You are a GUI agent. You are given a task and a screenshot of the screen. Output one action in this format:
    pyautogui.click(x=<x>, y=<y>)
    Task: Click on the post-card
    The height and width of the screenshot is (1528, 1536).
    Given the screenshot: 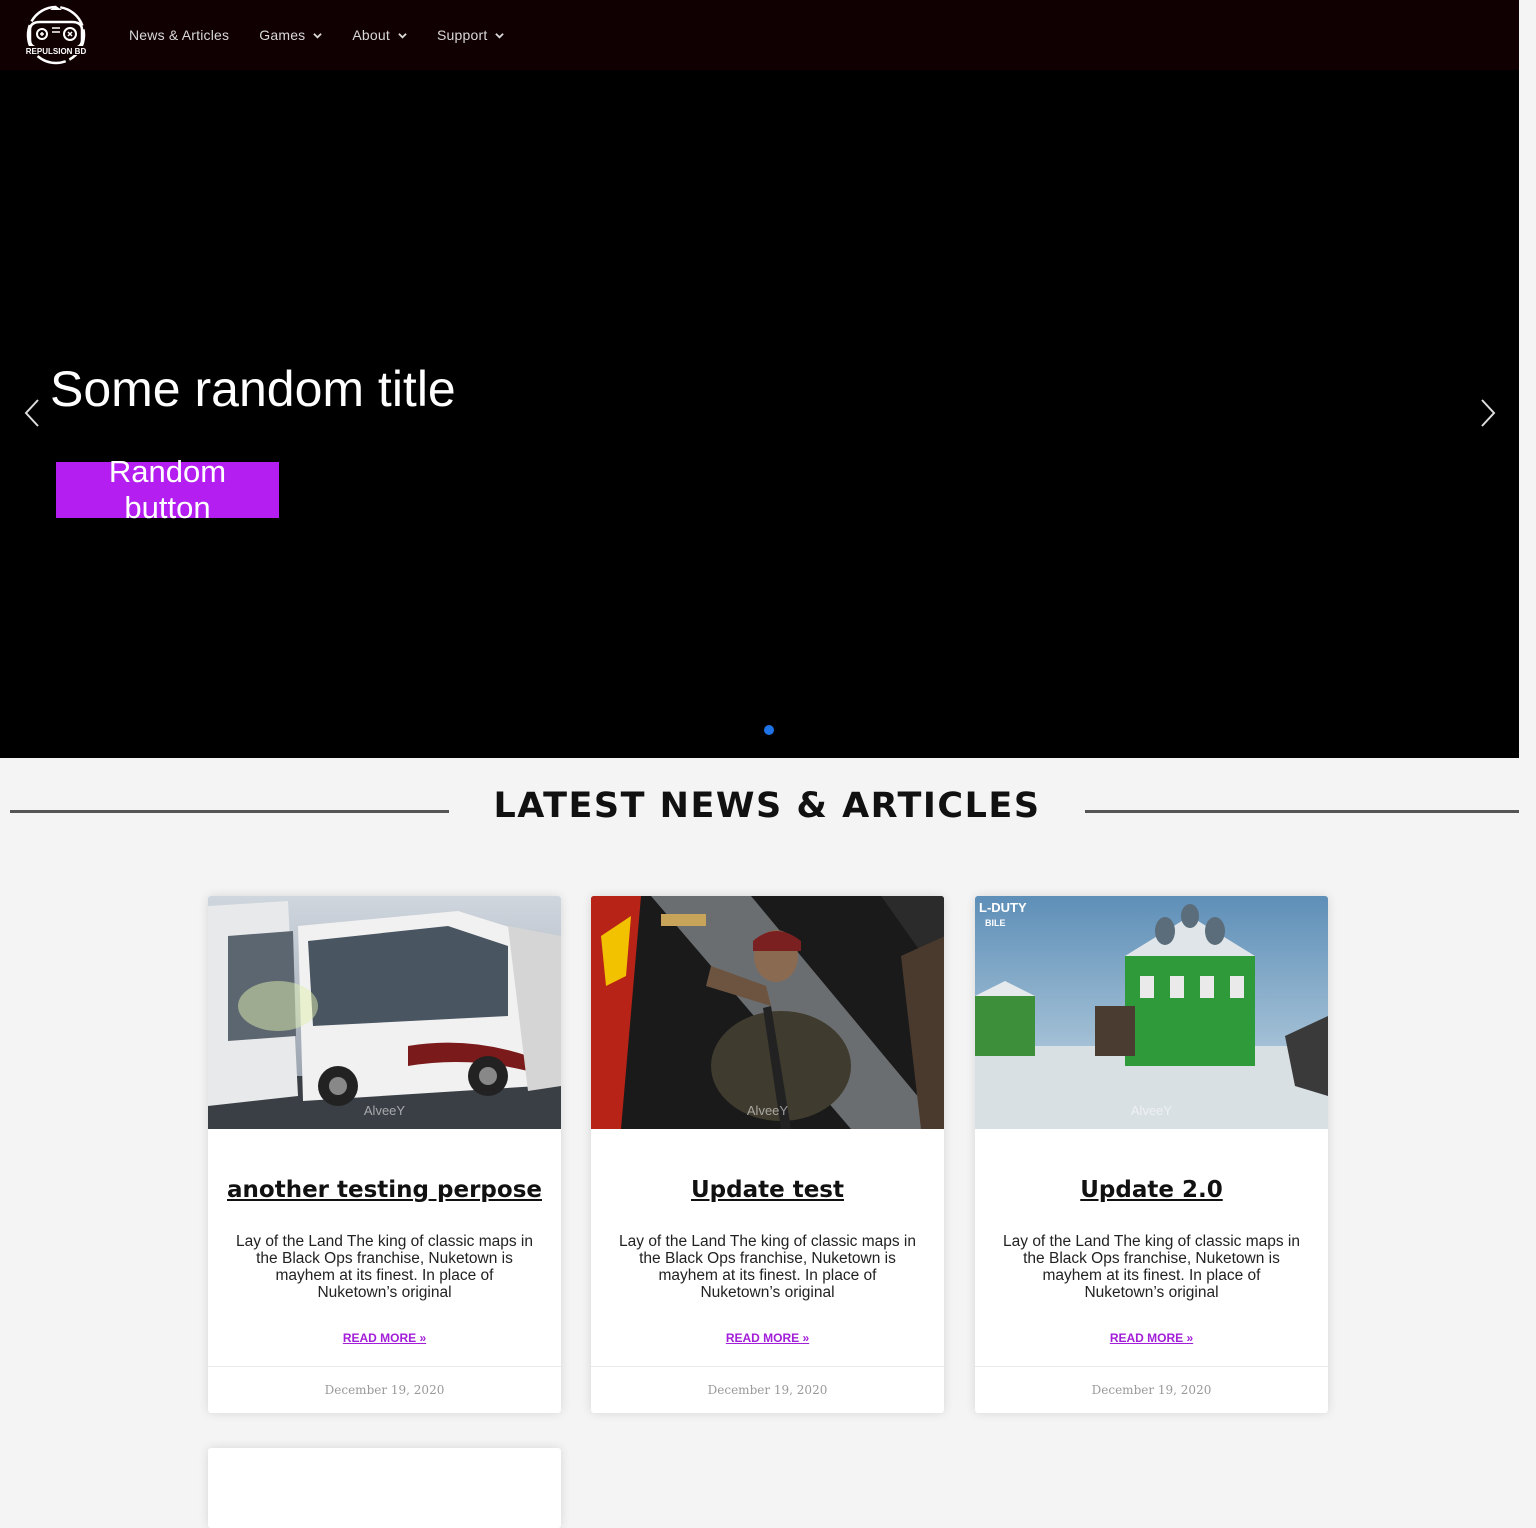 What is the action you would take?
    pyautogui.click(x=384, y=1488)
    